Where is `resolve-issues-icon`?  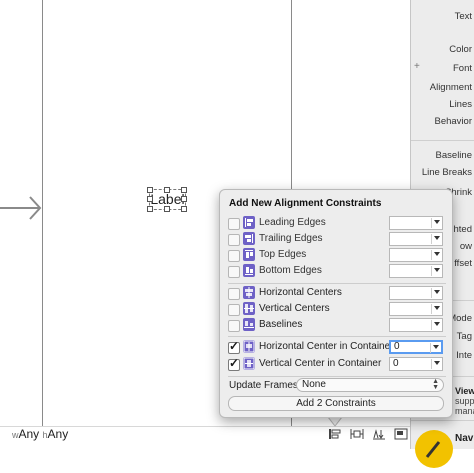 resolve-issues-icon is located at coordinates (379, 434).